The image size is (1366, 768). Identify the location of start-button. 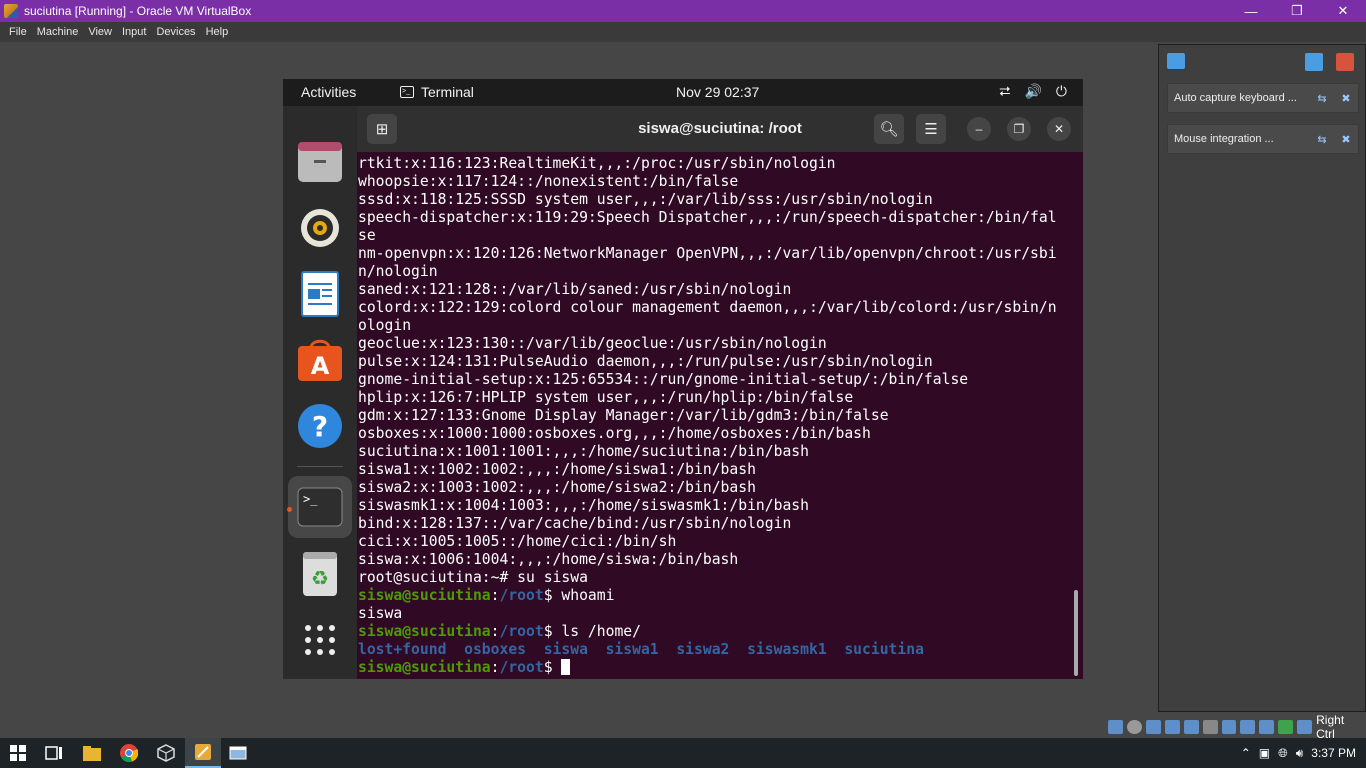
(18, 753).